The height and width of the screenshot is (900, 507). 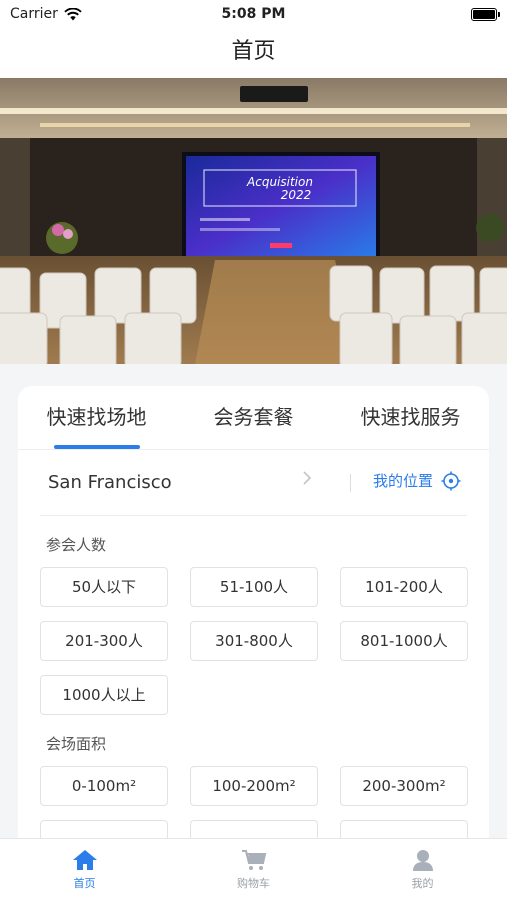 I want to click on locate-icon, so click(x=451, y=480).